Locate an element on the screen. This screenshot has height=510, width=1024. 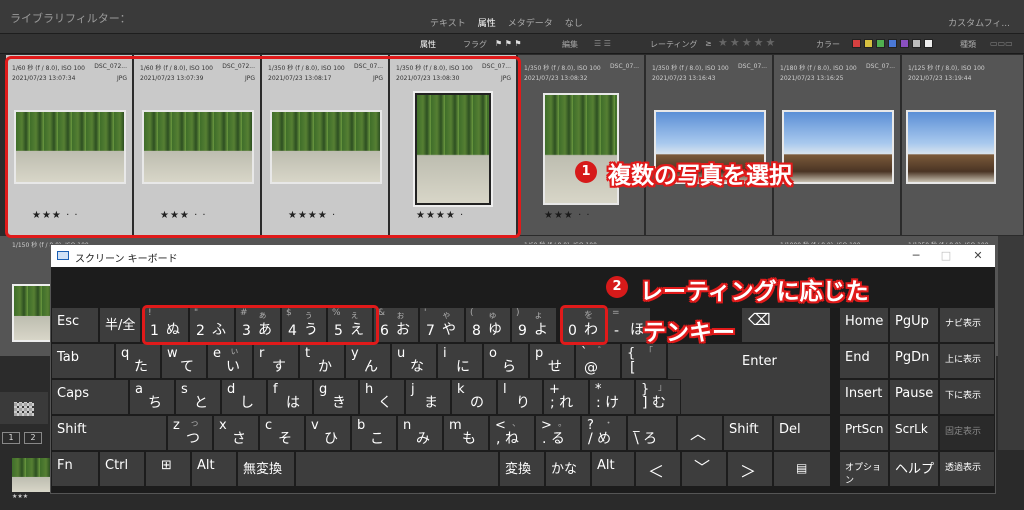
key-fn: Fn is located at coordinates (75, 469).